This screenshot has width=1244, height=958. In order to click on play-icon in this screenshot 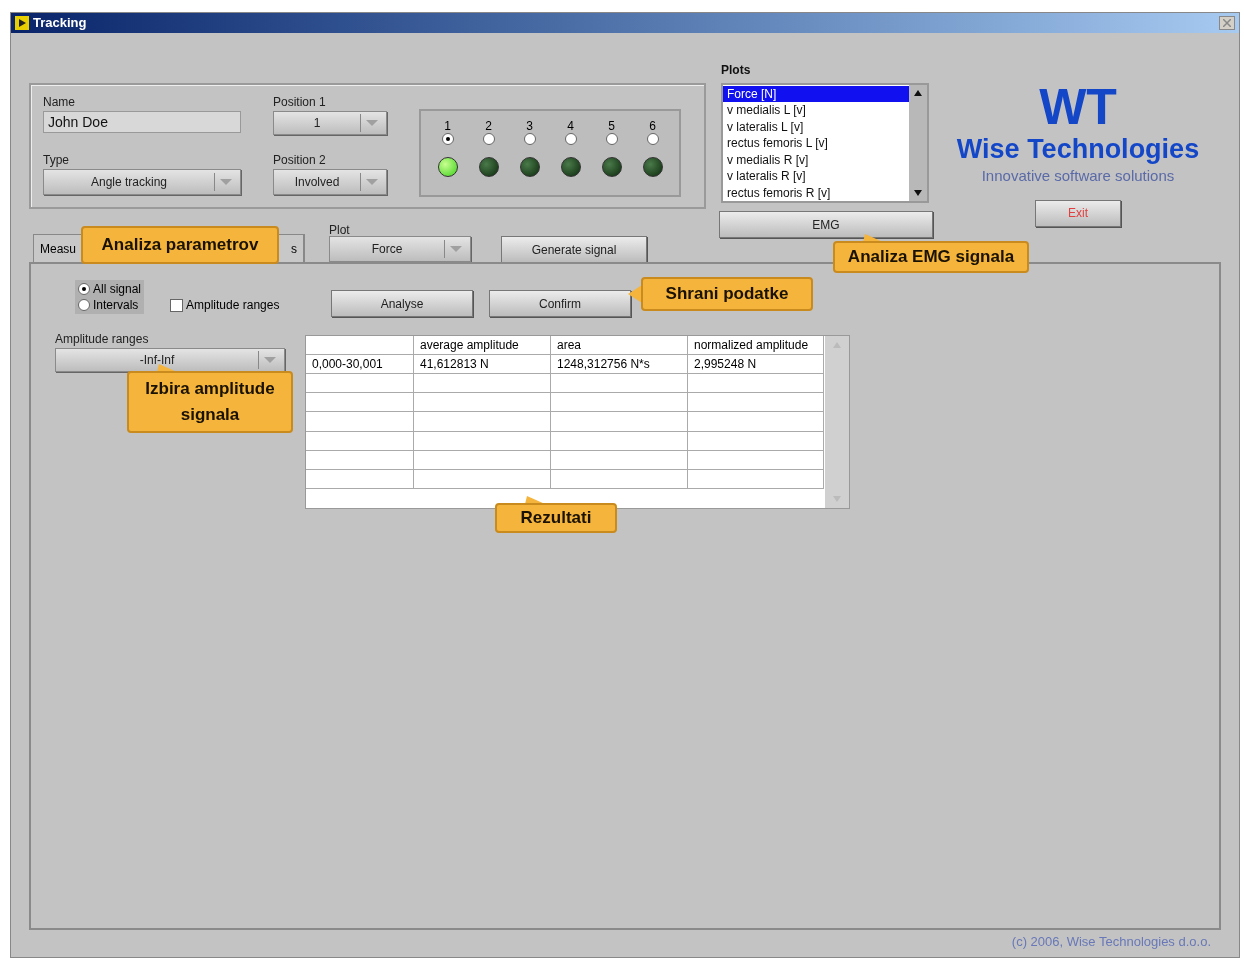, I will do `click(22, 23)`.